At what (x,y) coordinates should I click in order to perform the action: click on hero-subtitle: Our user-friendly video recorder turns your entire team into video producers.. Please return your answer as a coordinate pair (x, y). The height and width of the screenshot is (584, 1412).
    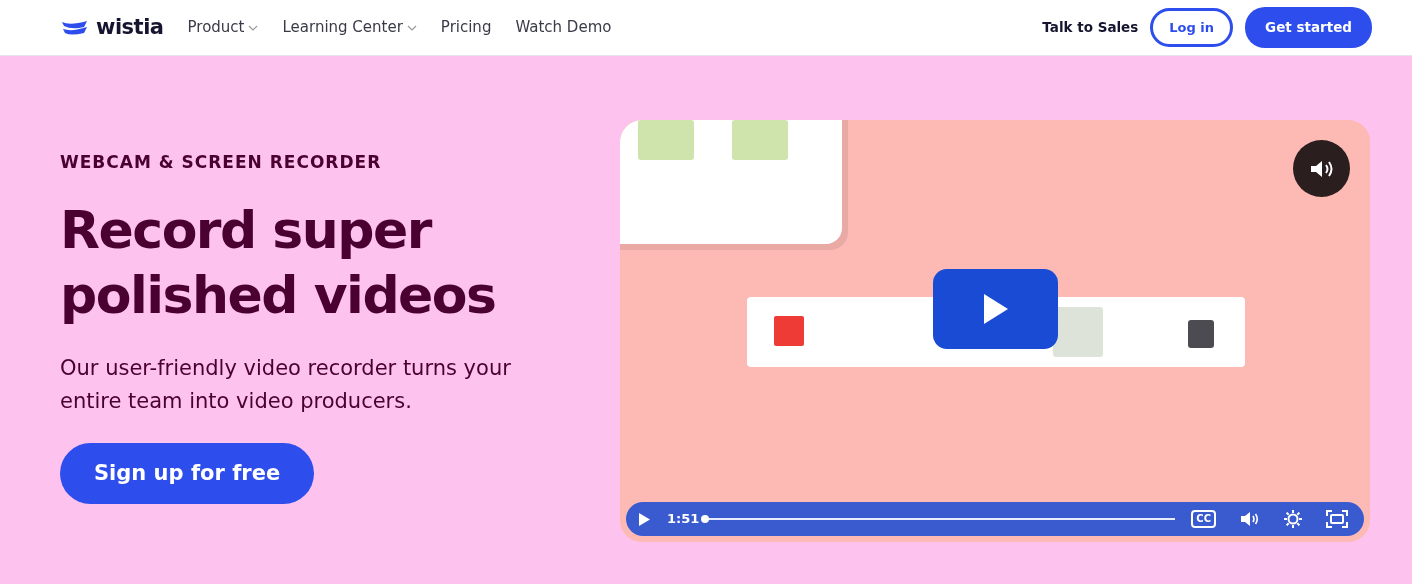
    Looking at the image, I should click on (286, 385).